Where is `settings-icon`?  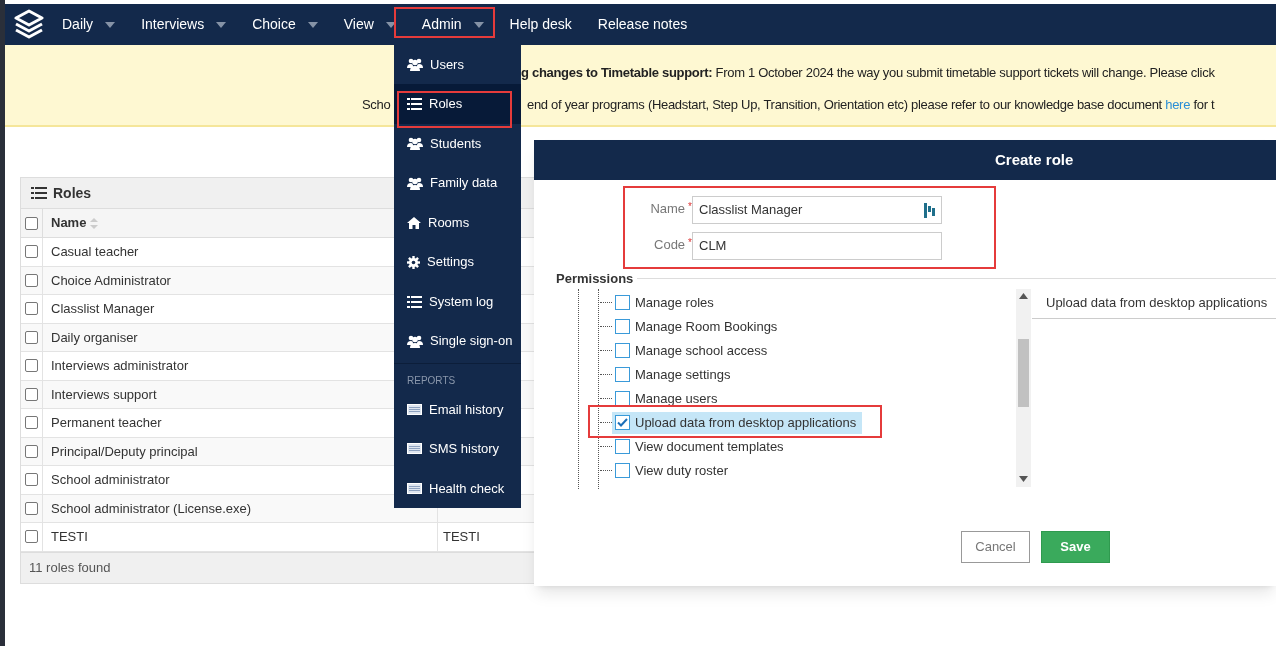
settings-icon is located at coordinates (413, 262).